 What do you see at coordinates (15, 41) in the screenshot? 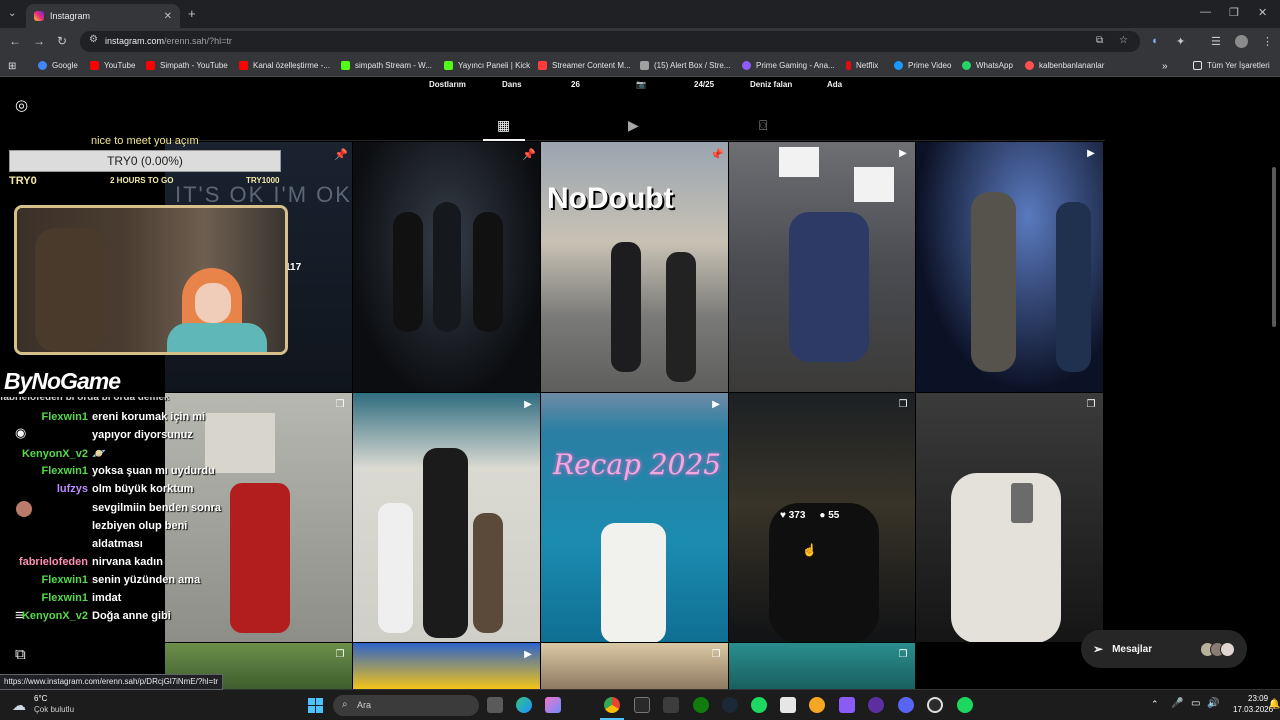
I see `back-icon: ←` at bounding box center [15, 41].